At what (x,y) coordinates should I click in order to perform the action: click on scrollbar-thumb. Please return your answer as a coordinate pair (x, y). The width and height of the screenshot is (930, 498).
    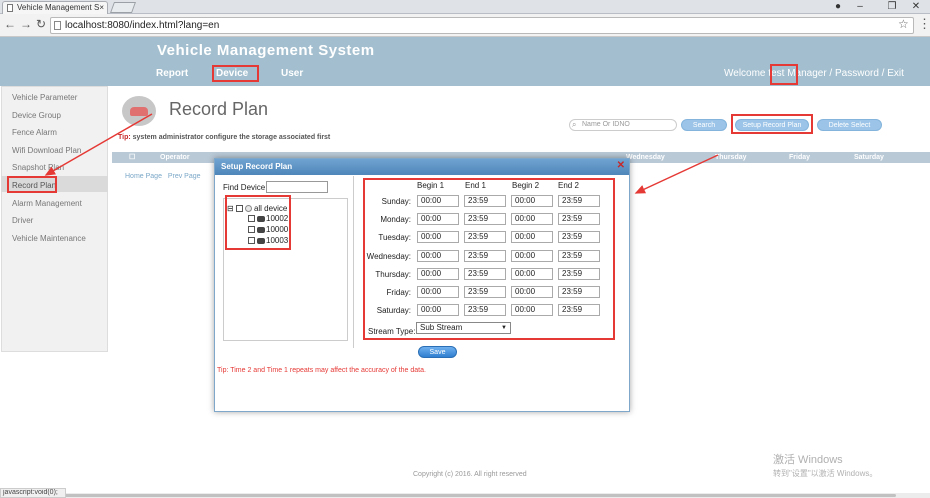
    Looking at the image, I should click on (451, 495).